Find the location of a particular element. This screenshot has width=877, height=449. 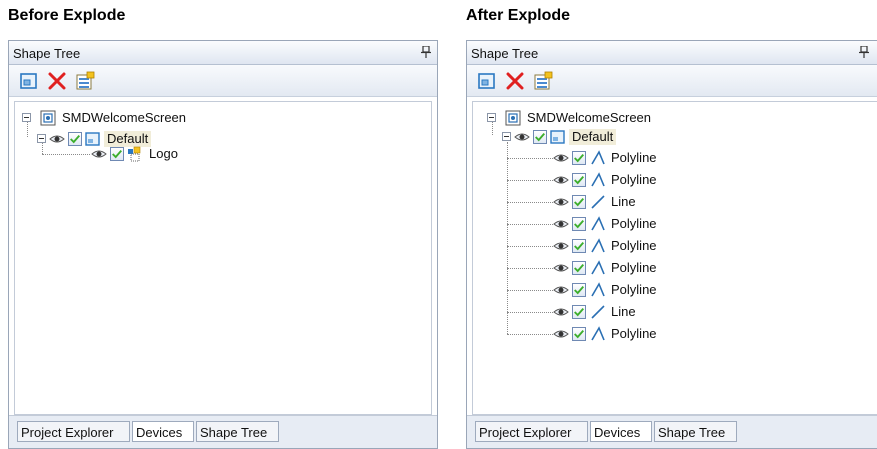

tree-node-shape: Logo is located at coordinates (165, 154).